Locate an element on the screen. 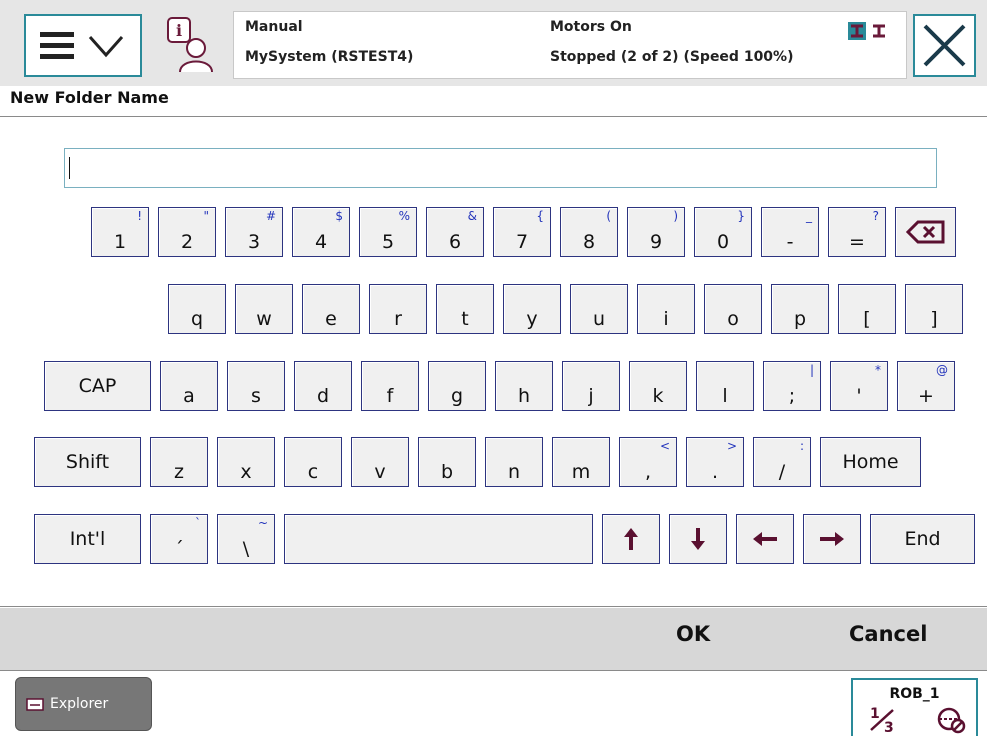  end-key: End is located at coordinates (922, 539).